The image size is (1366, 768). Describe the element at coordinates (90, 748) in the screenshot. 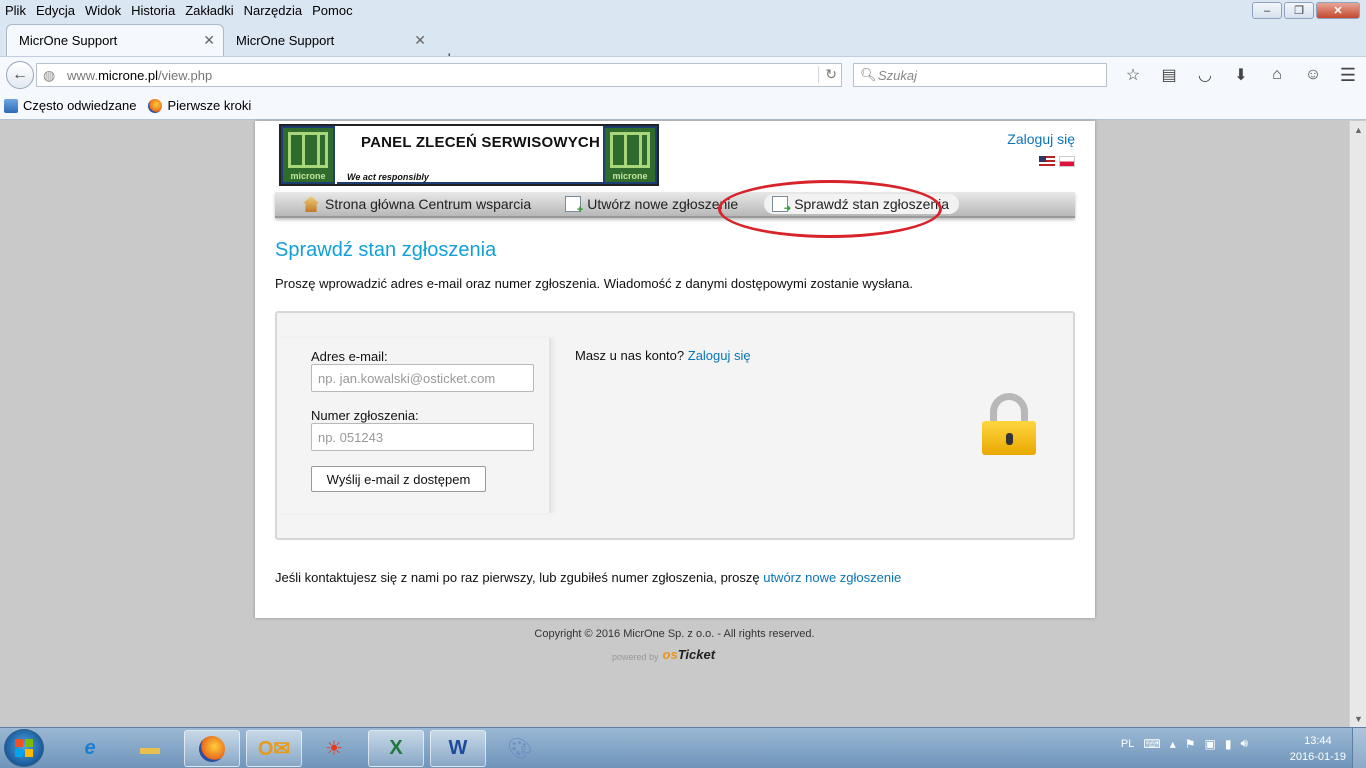

I see `internet-explorer-icon: e` at that location.